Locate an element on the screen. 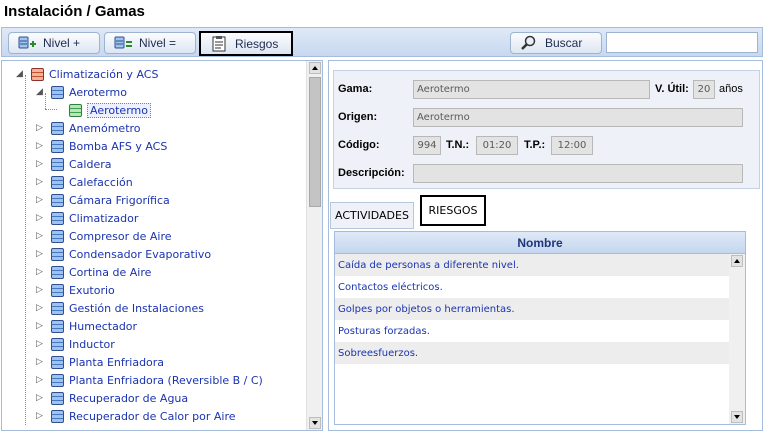 The height and width of the screenshot is (439, 764). nivel-equal-label: Nivel = is located at coordinates (158, 43).